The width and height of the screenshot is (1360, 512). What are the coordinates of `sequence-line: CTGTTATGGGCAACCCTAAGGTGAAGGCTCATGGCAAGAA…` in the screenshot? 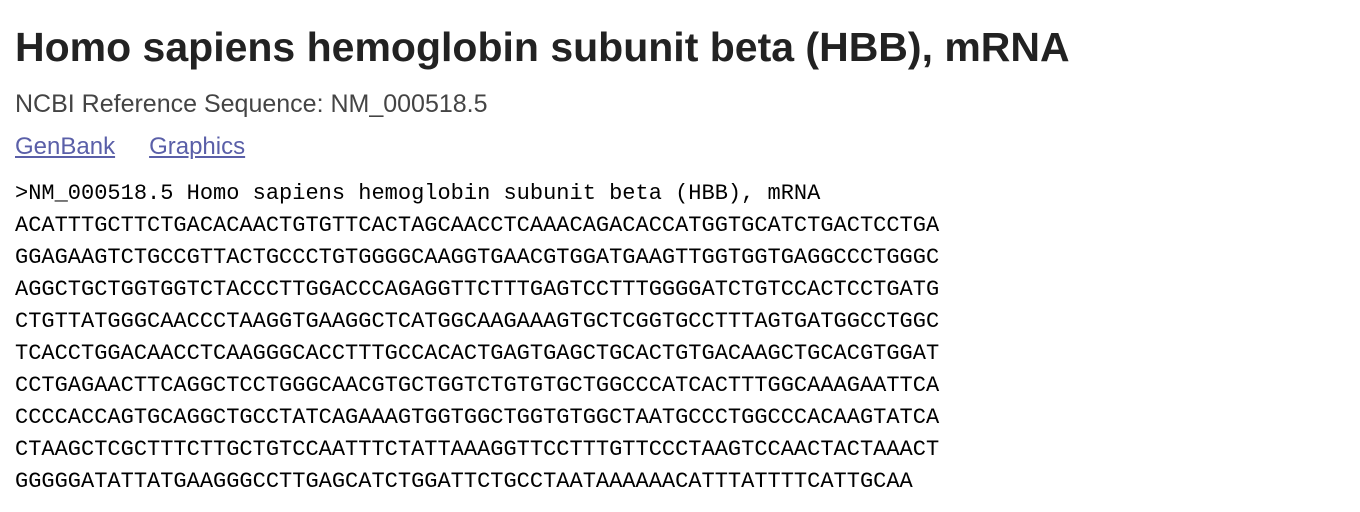 It's located at (477, 321).